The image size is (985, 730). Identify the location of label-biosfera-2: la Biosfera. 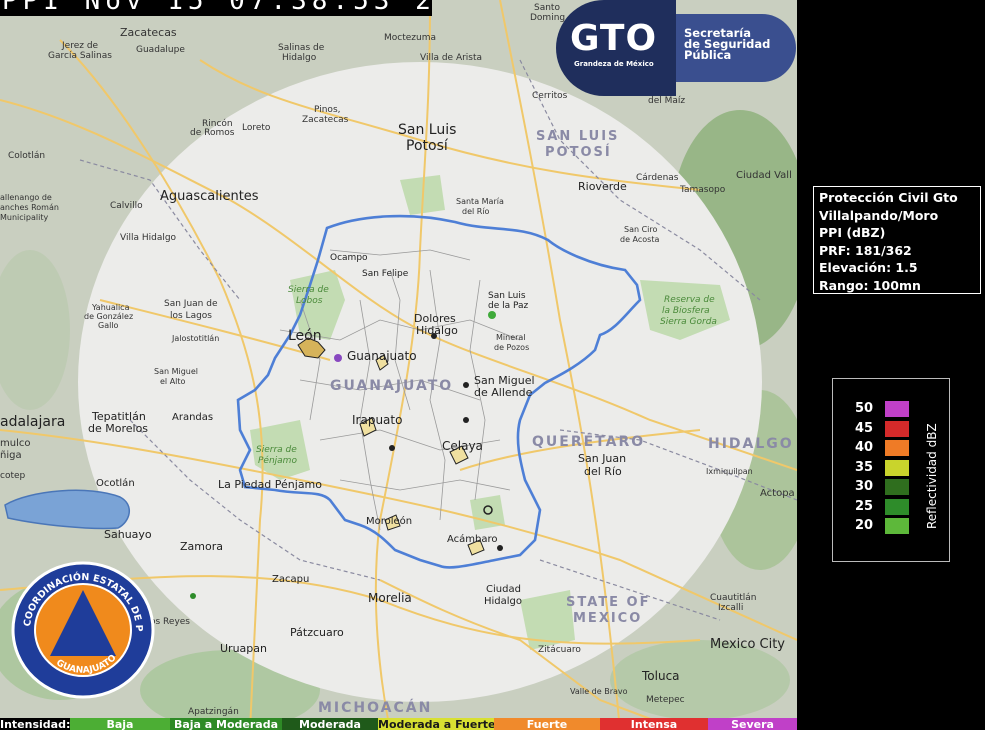
(686, 311).